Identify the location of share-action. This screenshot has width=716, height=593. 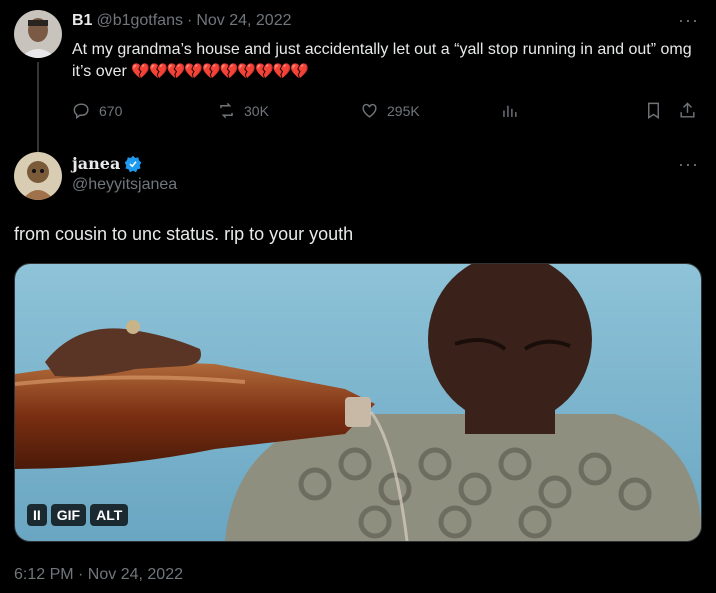
(687, 110).